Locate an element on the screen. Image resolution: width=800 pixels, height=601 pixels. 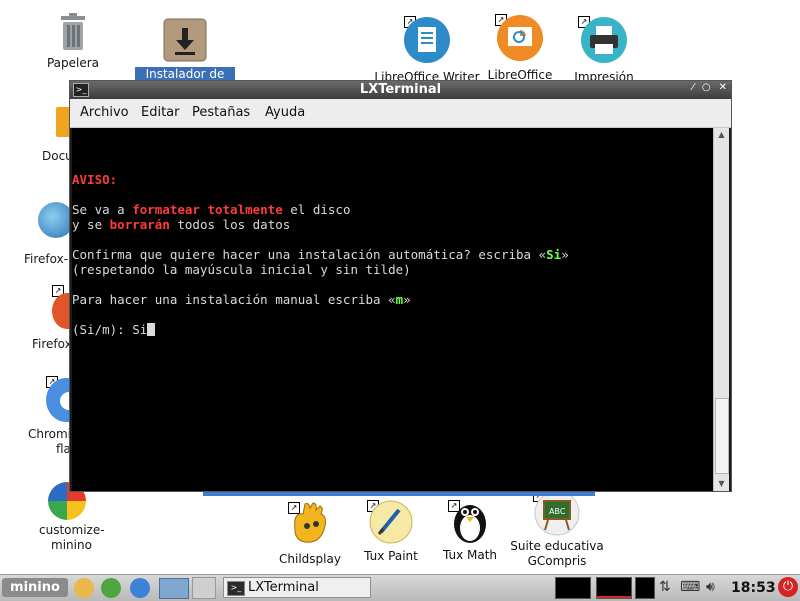
terminal-text: Se va a is located at coordinates (102, 209).